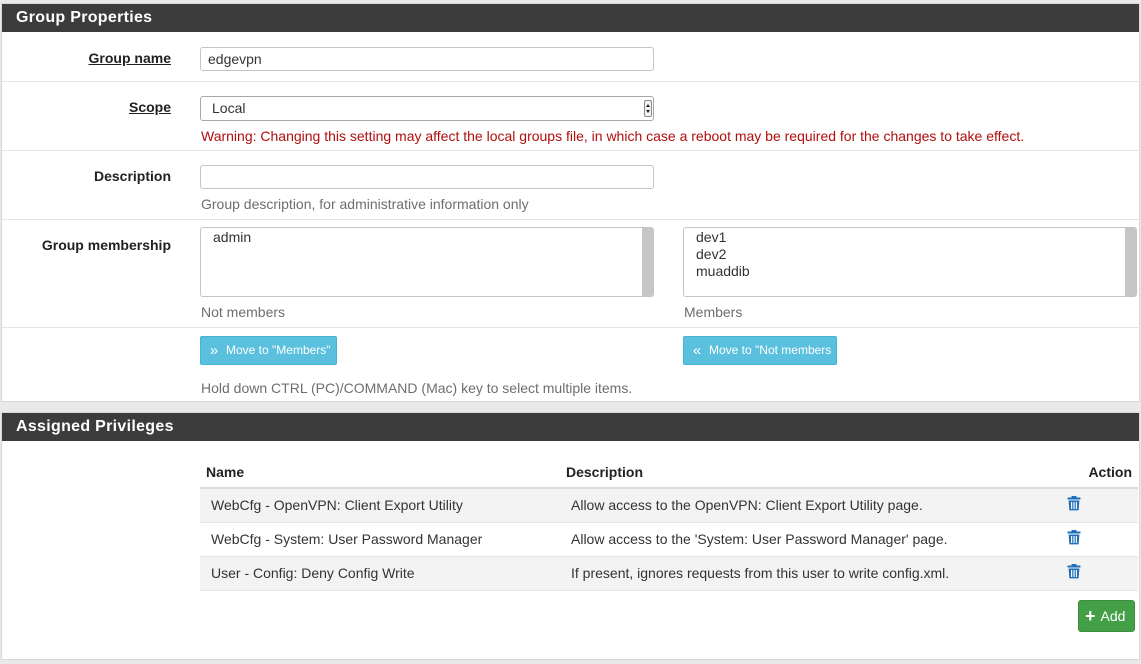 This screenshot has height=664, width=1141. Describe the element at coordinates (380, 539) in the screenshot. I see `privilege-name: WebCfg - System: User Password Manager` at that location.